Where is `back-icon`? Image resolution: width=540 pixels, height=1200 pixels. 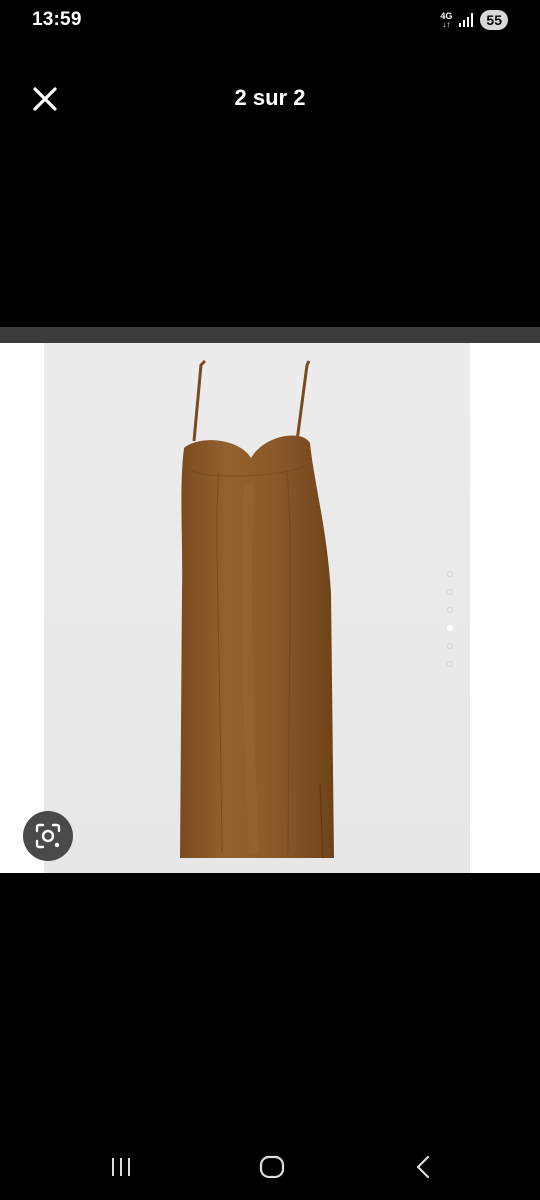 back-icon is located at coordinates (423, 1167).